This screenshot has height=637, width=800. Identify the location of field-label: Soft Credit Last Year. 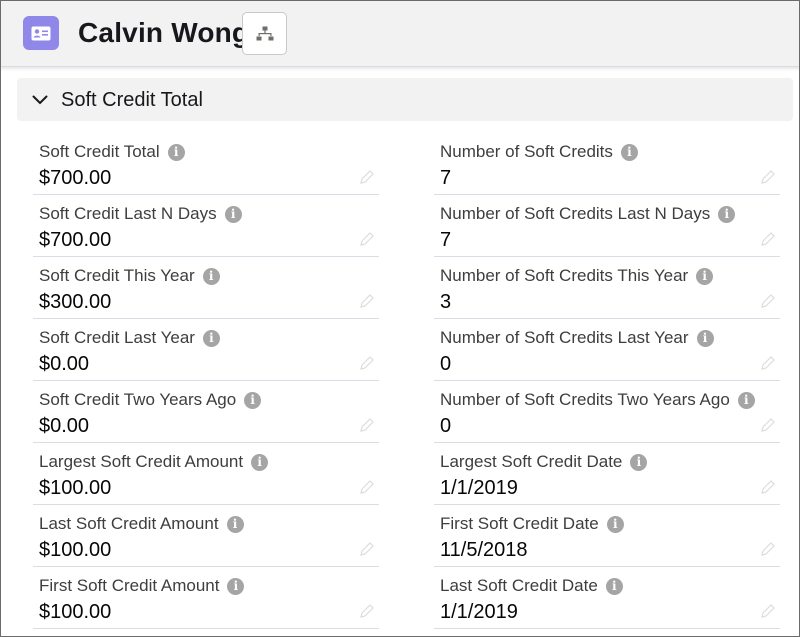
(117, 337).